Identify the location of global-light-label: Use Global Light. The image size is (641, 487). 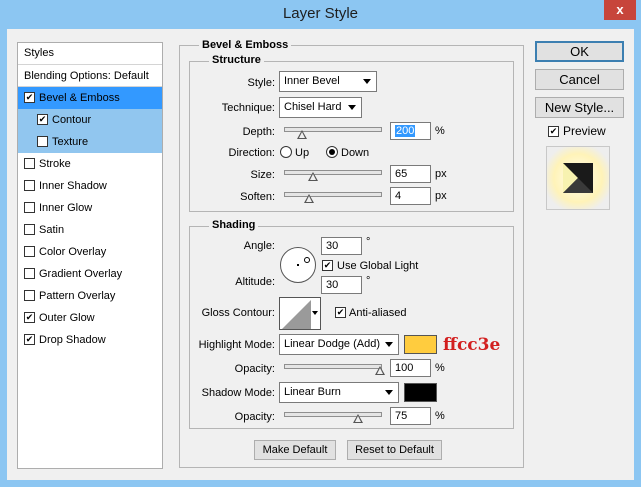
(378, 266).